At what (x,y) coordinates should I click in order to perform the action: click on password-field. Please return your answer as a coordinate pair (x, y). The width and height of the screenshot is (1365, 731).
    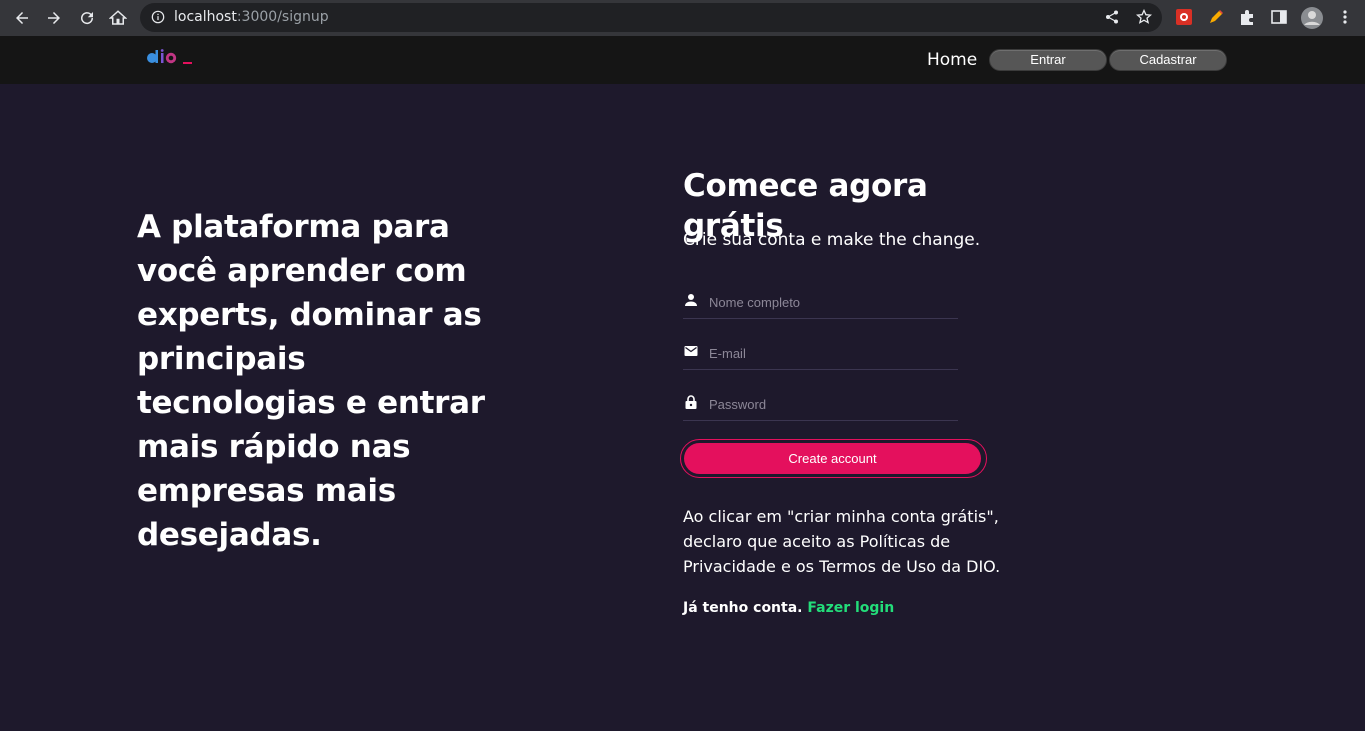
    Looking at the image, I should click on (820, 406).